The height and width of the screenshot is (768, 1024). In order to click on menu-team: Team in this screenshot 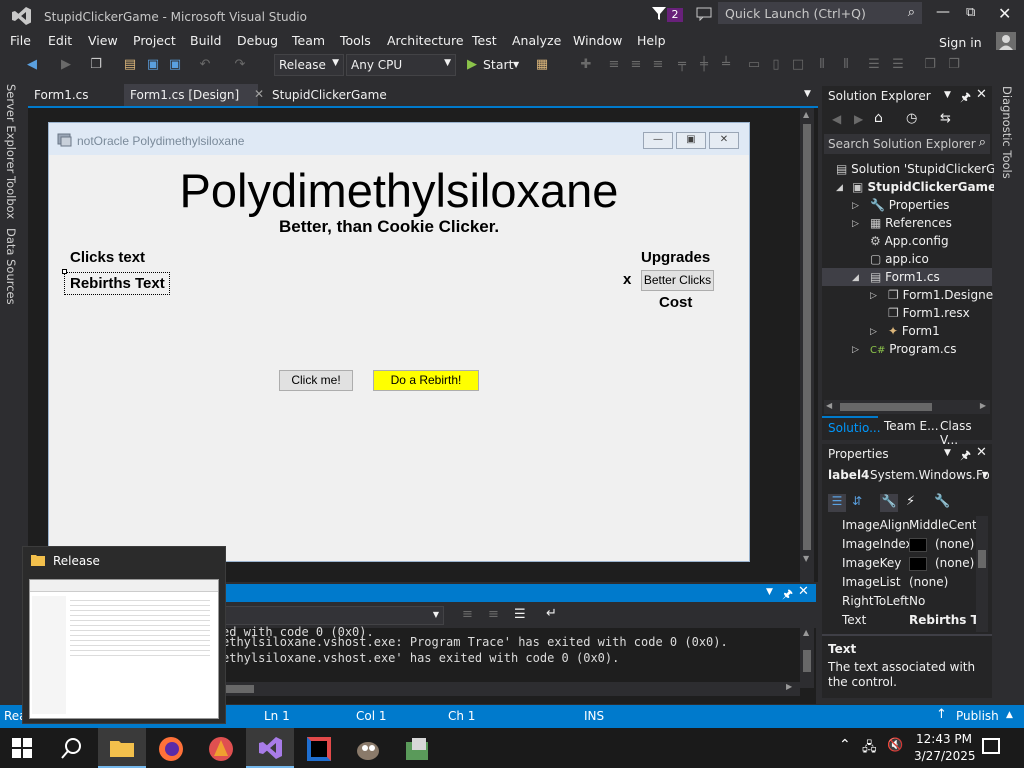, I will do `click(308, 40)`.